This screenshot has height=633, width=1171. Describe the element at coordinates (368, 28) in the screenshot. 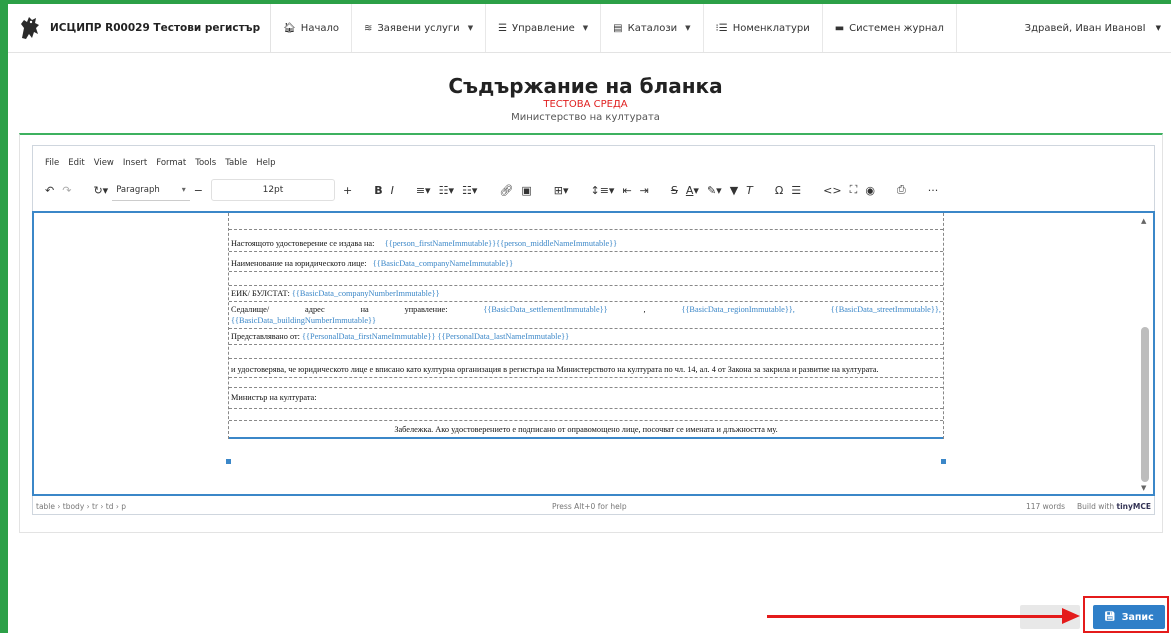

I see `stack-icon: ≋` at that location.